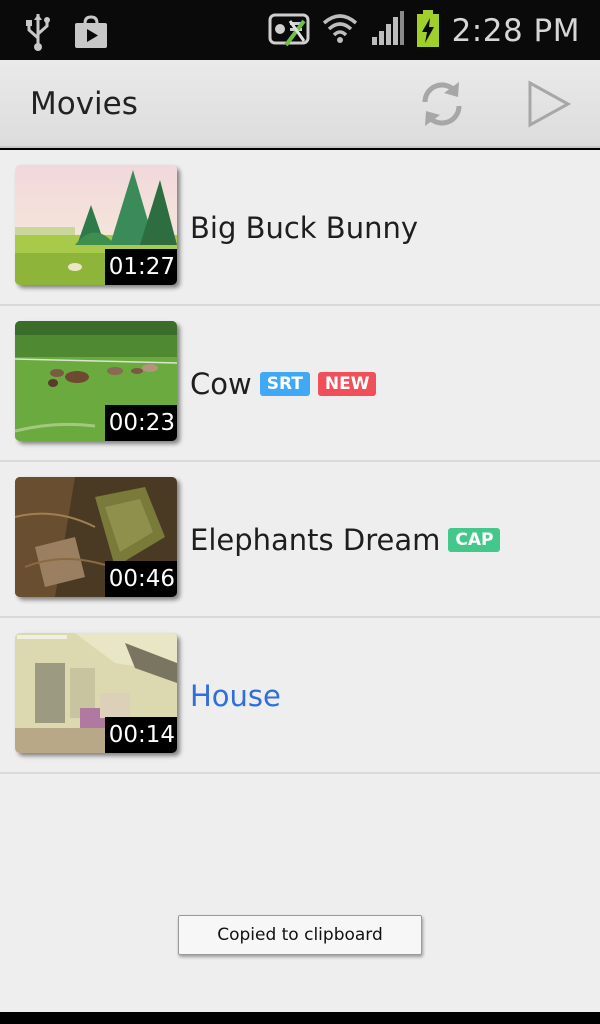 The width and height of the screenshot is (600, 1024). I want to click on wifi-icon, so click(340, 31).